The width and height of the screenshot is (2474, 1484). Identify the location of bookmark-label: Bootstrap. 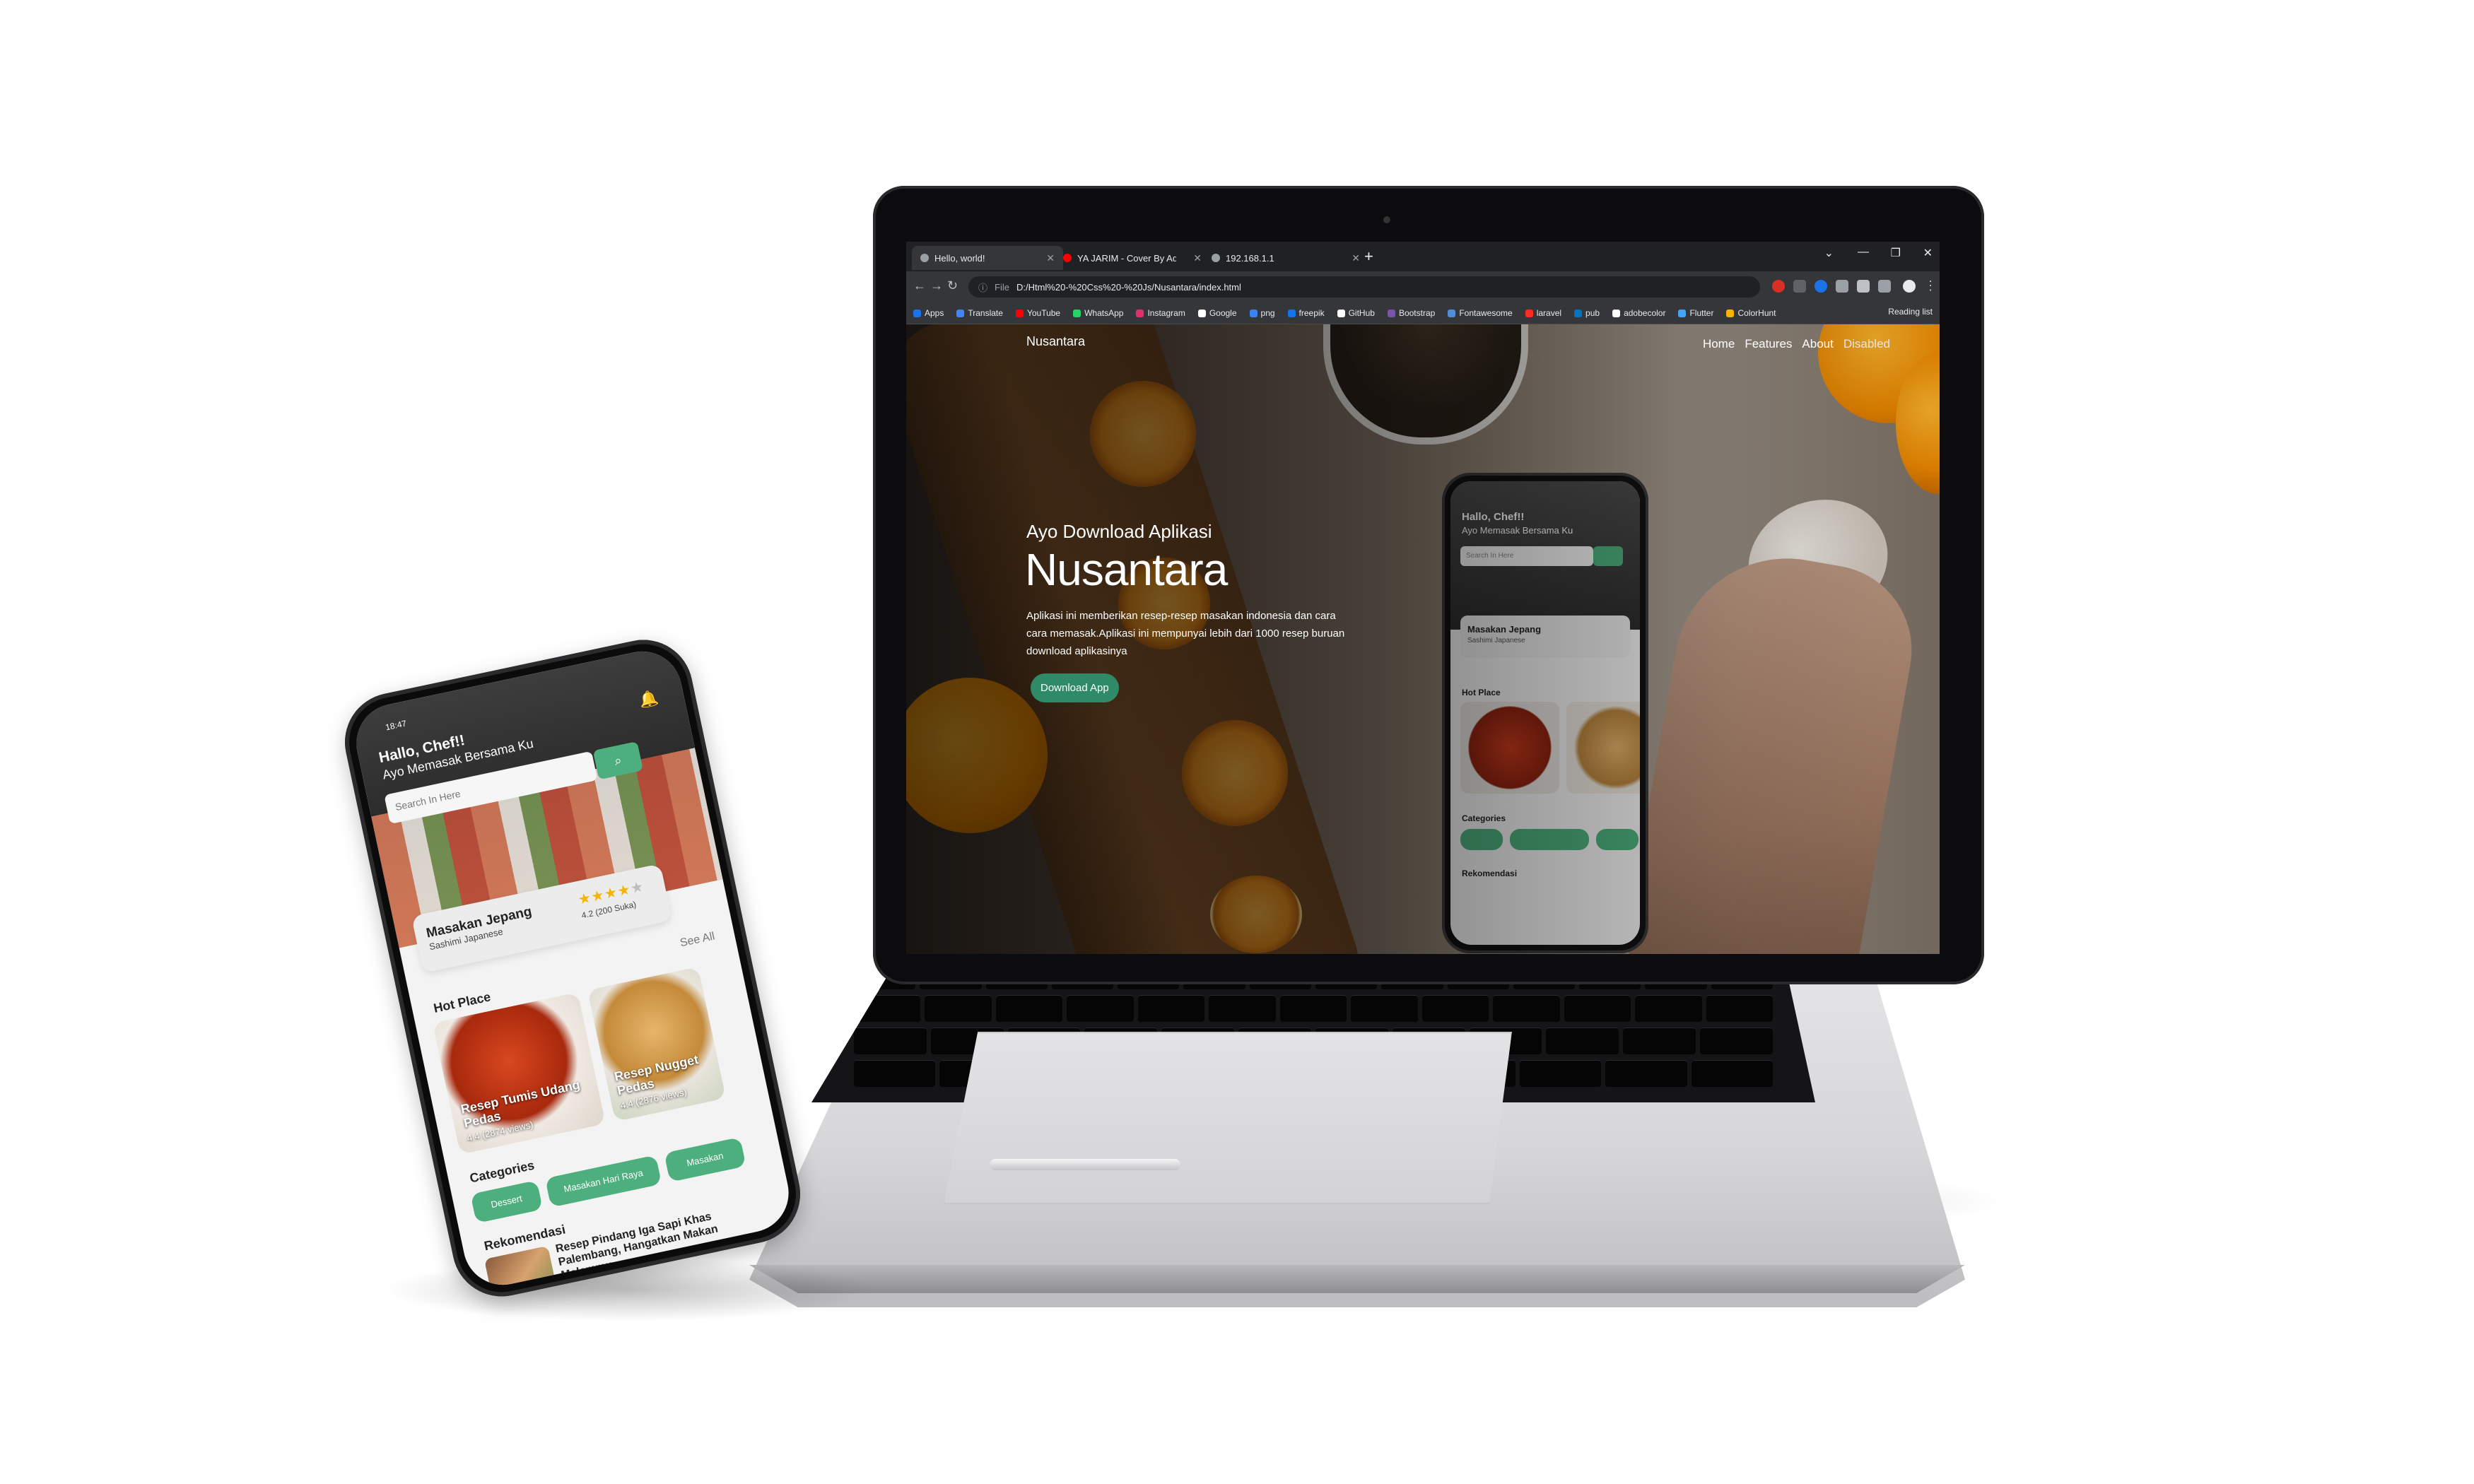
(1417, 313).